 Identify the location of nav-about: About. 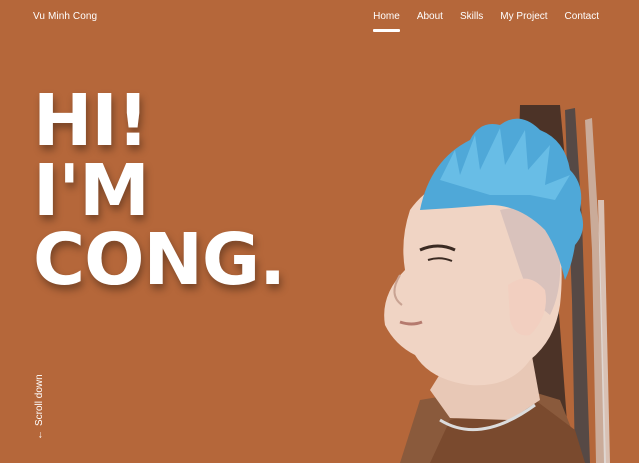
(430, 16).